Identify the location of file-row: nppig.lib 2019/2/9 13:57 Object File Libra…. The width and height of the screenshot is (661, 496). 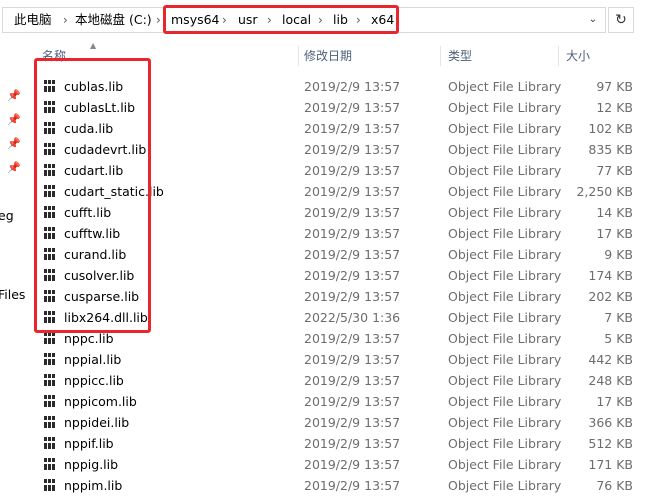
(345, 464).